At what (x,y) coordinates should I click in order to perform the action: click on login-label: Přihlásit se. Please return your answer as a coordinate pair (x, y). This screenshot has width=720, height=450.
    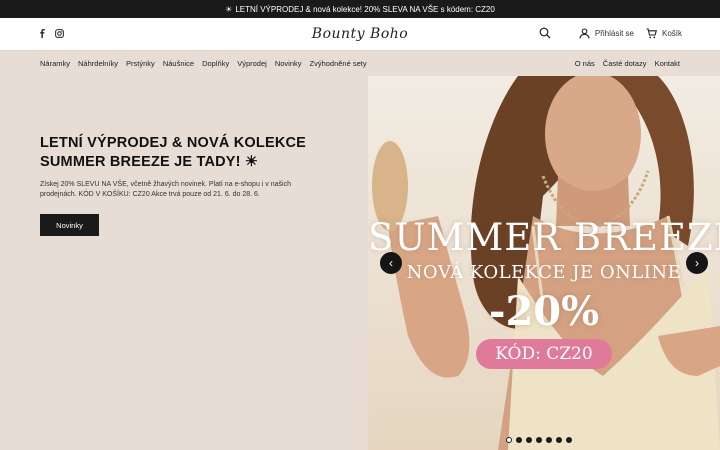
    Looking at the image, I should click on (614, 33).